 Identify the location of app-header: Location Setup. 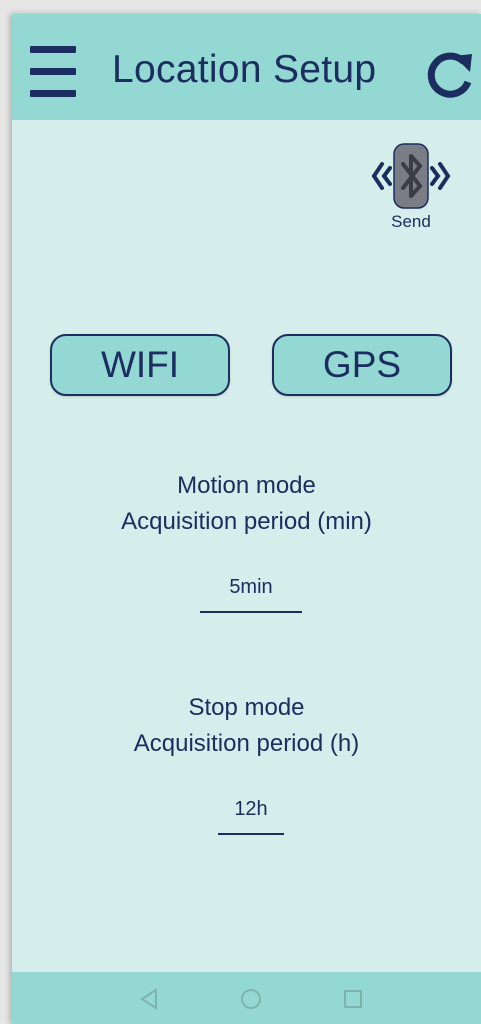
(246, 67).